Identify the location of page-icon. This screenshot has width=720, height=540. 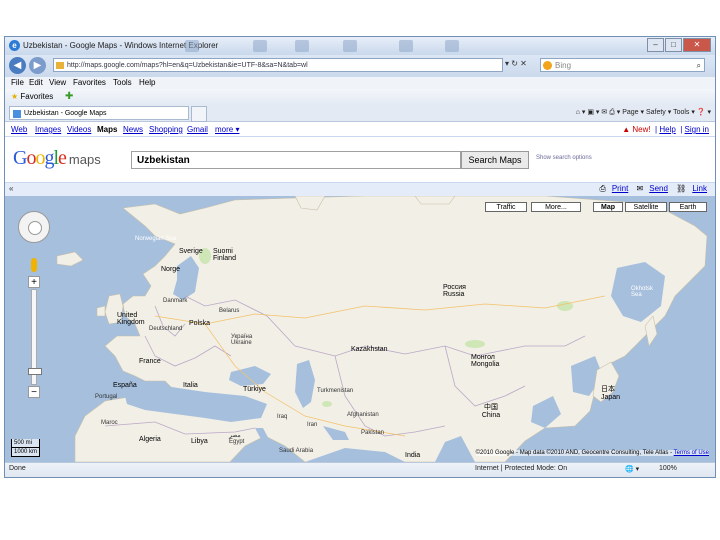
(60, 65).